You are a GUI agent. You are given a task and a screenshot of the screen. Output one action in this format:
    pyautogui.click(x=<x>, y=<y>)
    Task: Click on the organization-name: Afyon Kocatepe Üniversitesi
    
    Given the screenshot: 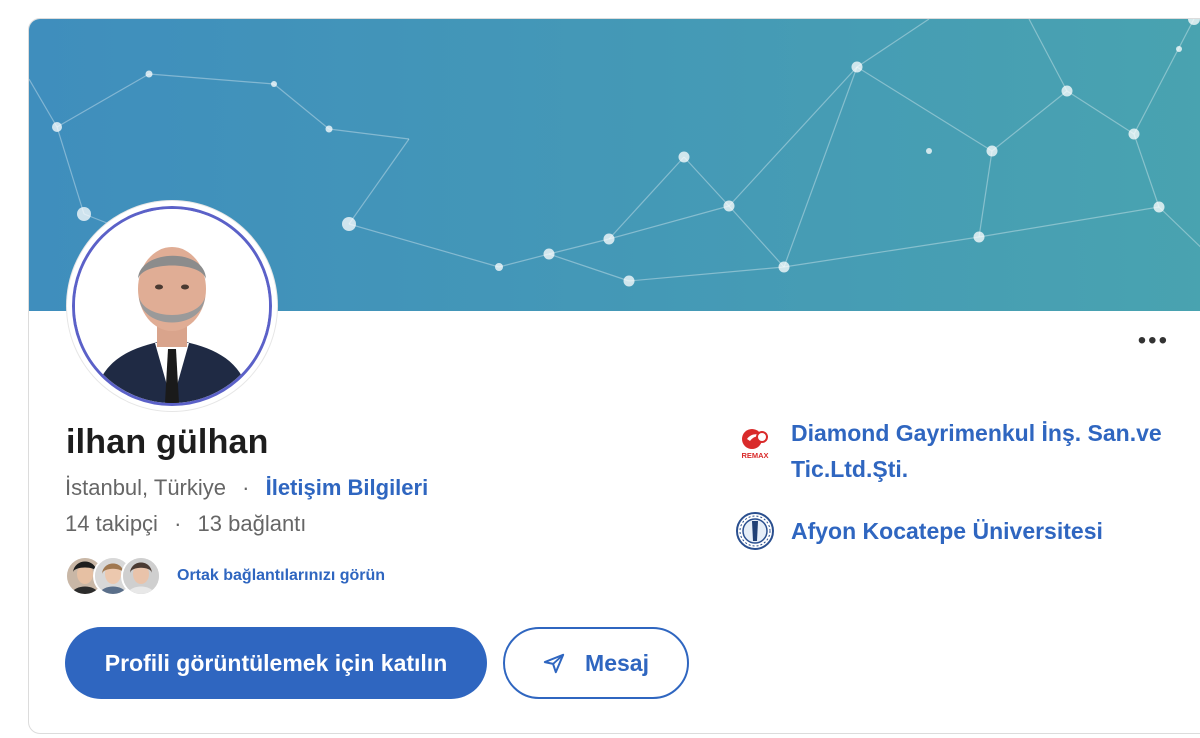 What is the action you would take?
    pyautogui.click(x=947, y=531)
    